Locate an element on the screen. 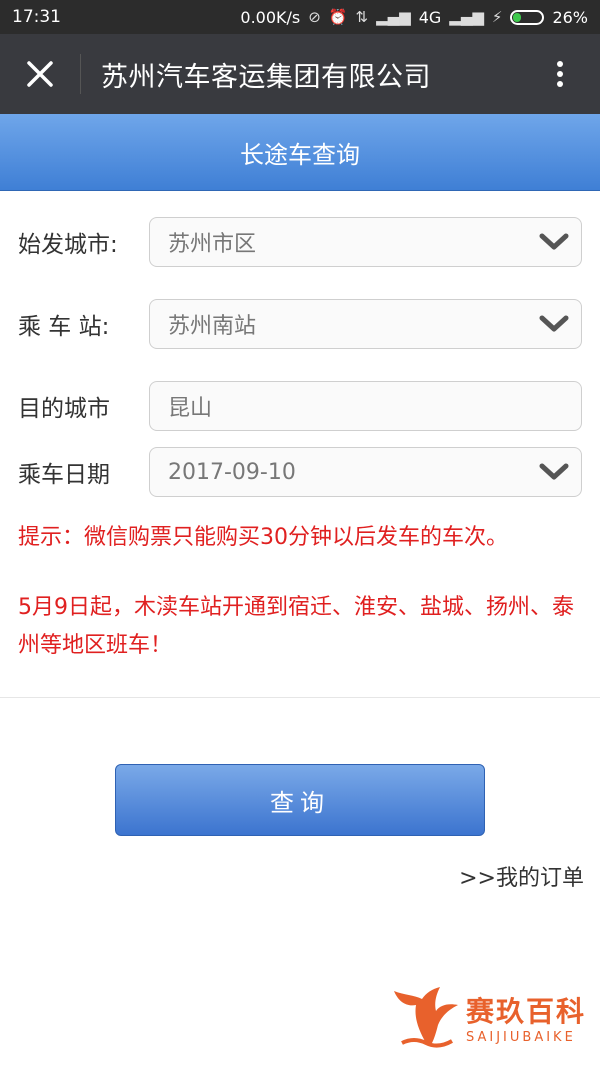 The height and width of the screenshot is (1067, 600). page-title: 苏州汽车客运集团有限公司 is located at coordinates (266, 77).